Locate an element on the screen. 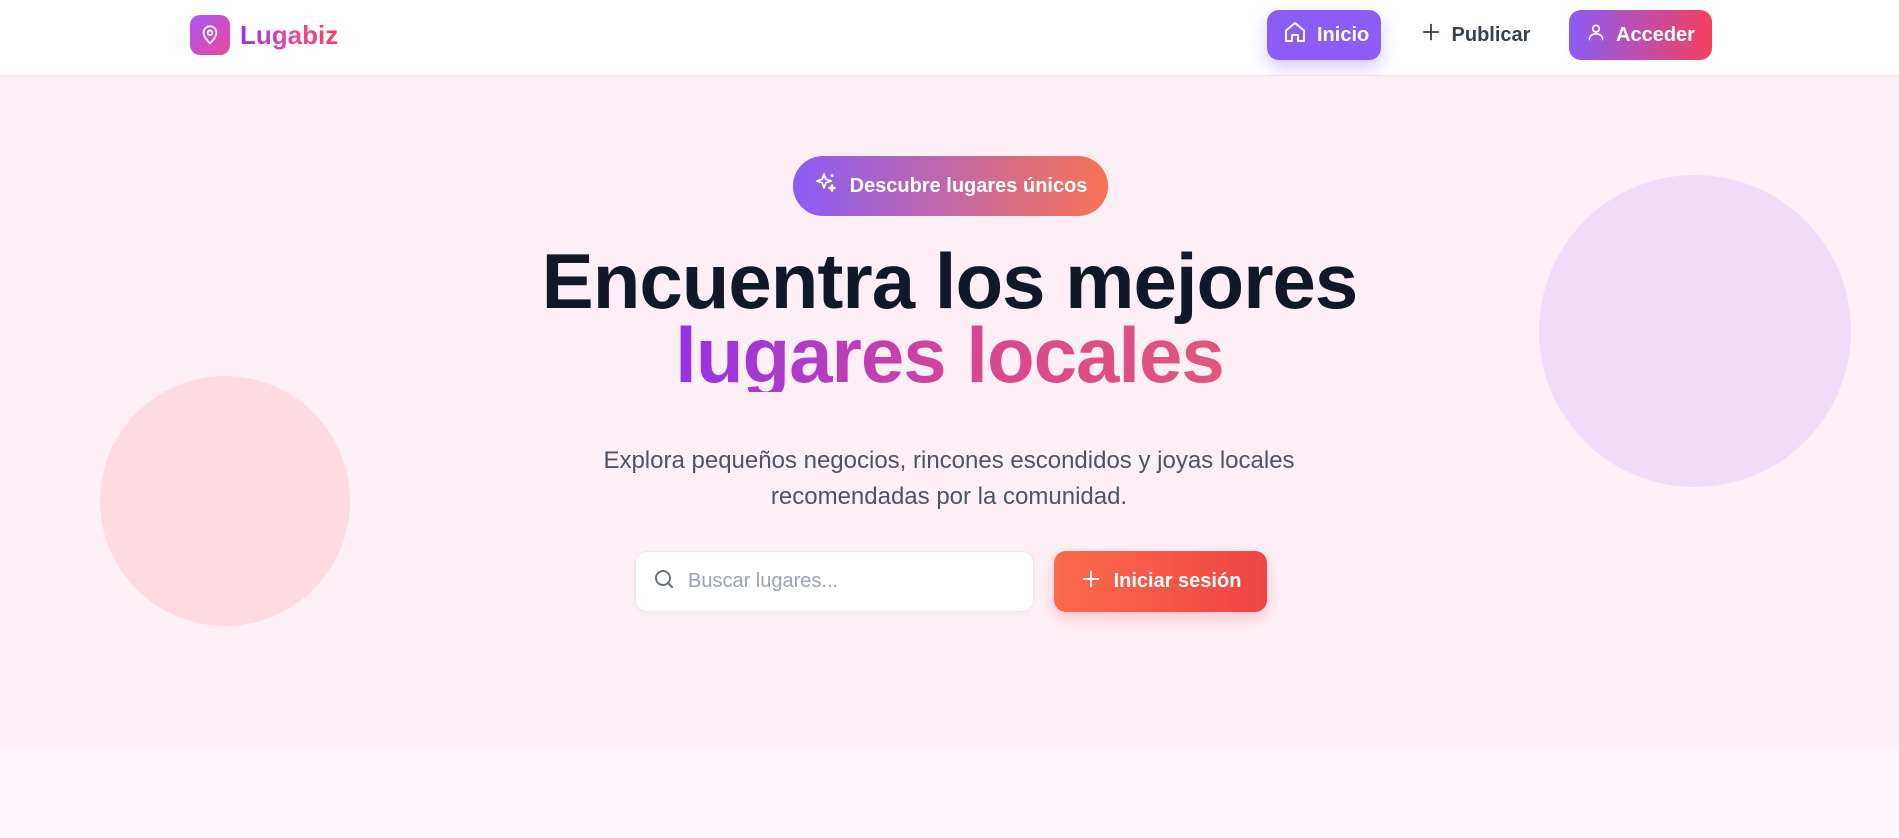 This screenshot has height=838, width=1899. brand-name: Lugabiz is located at coordinates (289, 34).